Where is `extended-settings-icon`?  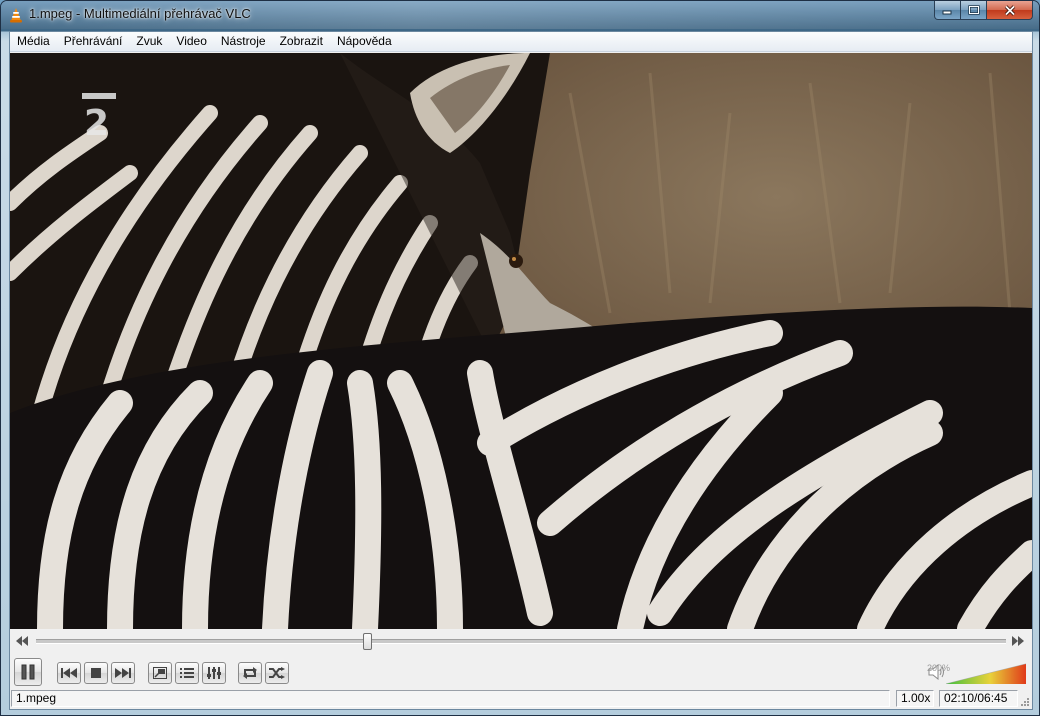
extended-settings-icon is located at coordinates (214, 673).